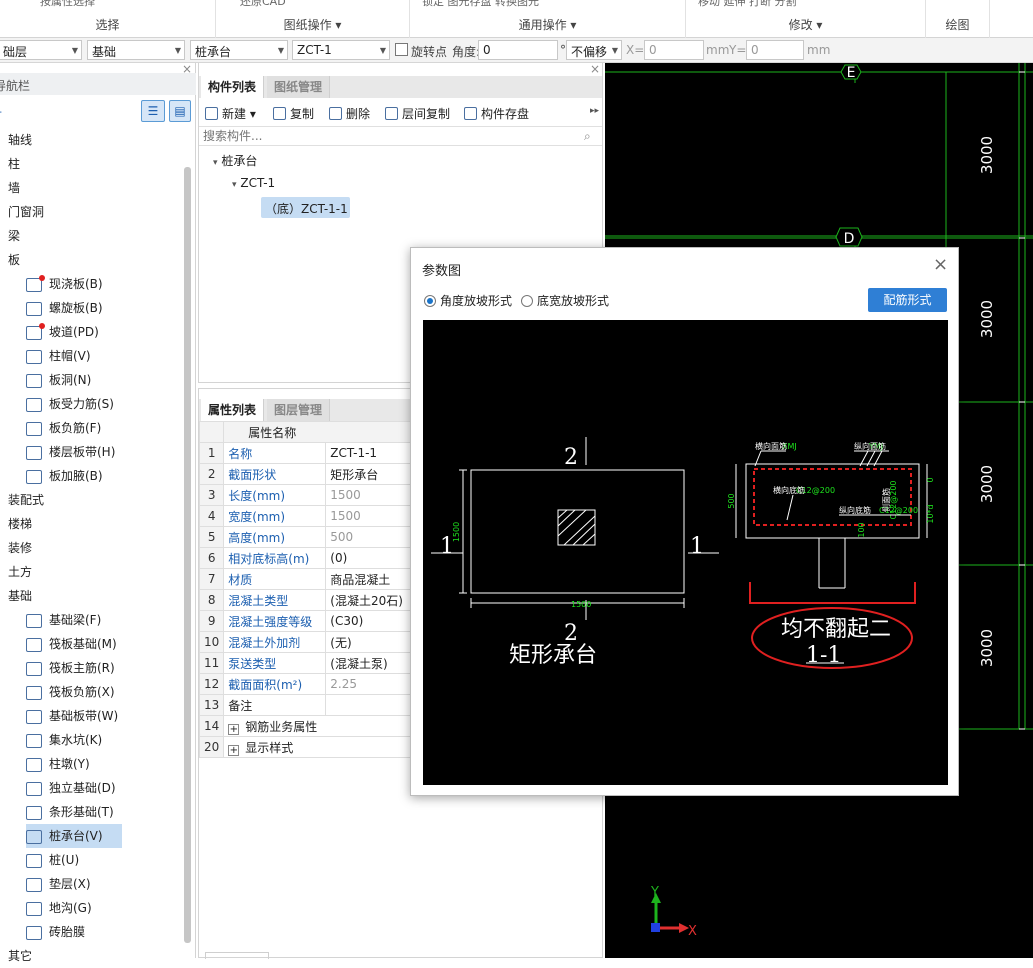 Image resolution: width=1033 pixels, height=968 pixels. I want to click on close-icon: ×, so click(940, 265).